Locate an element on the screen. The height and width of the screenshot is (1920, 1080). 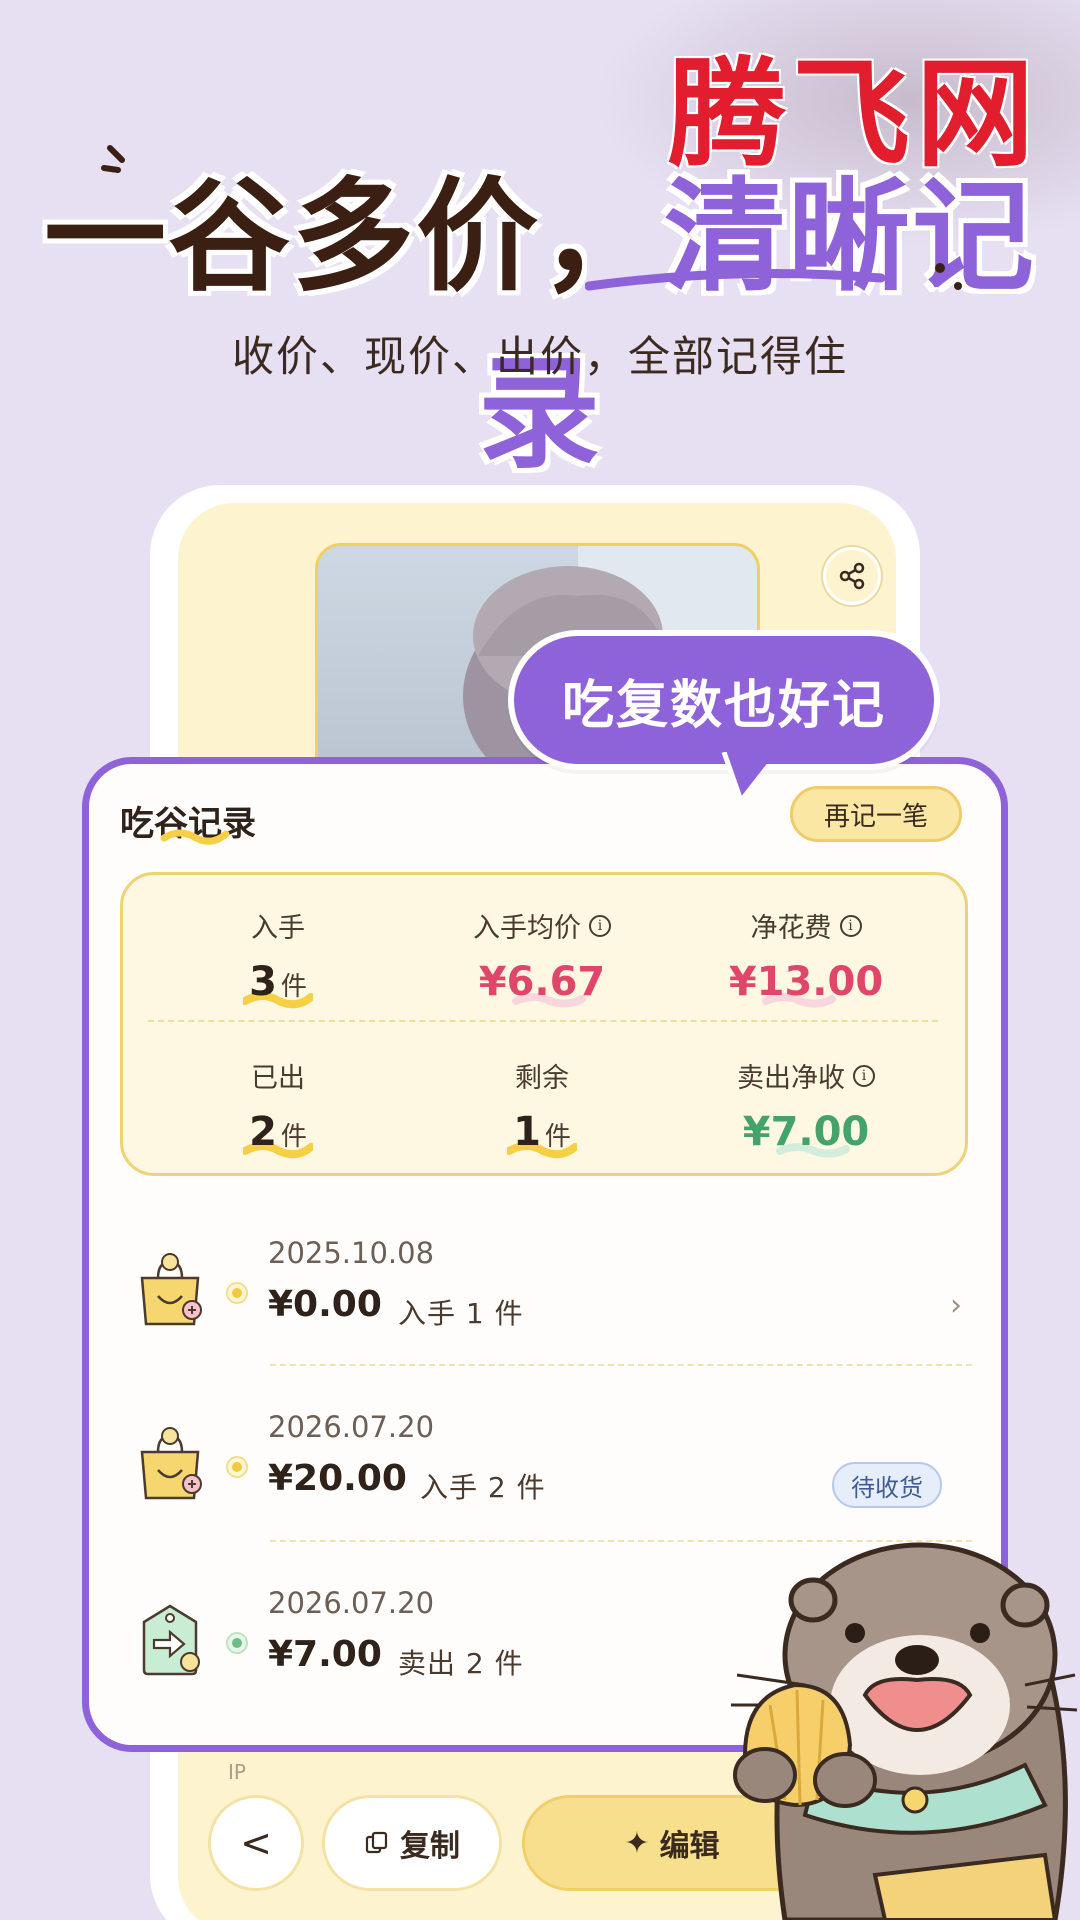
headline-underline is located at coordinates (735, 280).